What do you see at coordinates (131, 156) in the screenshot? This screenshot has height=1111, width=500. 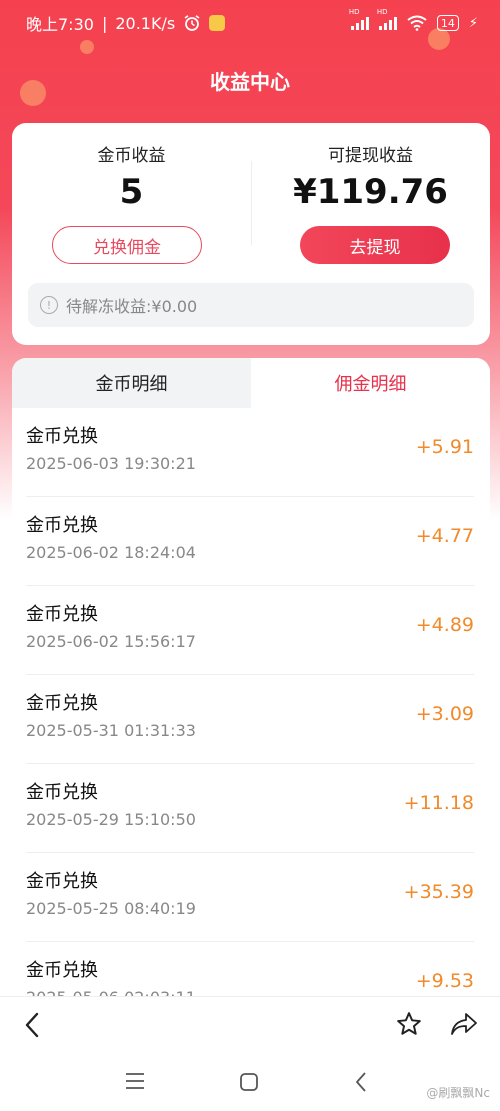 I see `coin-earnings-label: 金币收益` at bounding box center [131, 156].